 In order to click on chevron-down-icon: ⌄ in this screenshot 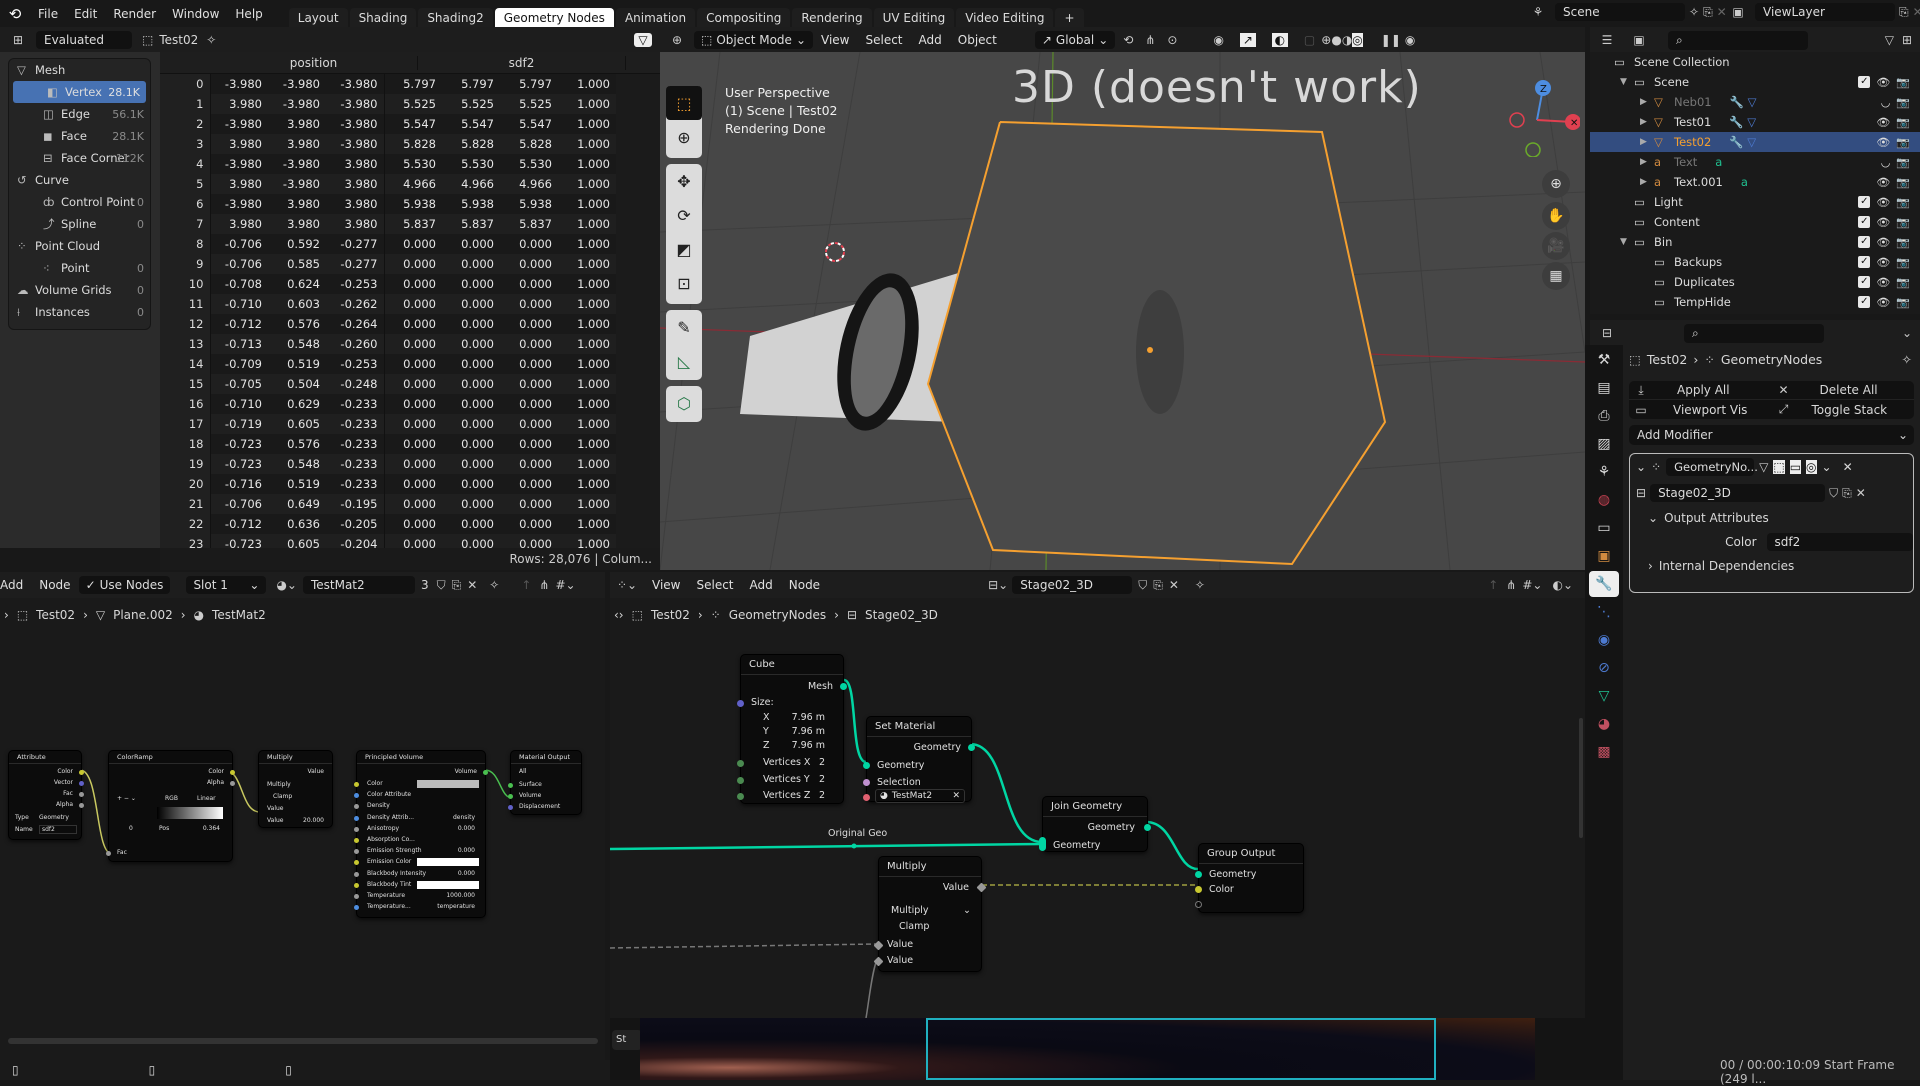, I will do `click(967, 910)`.